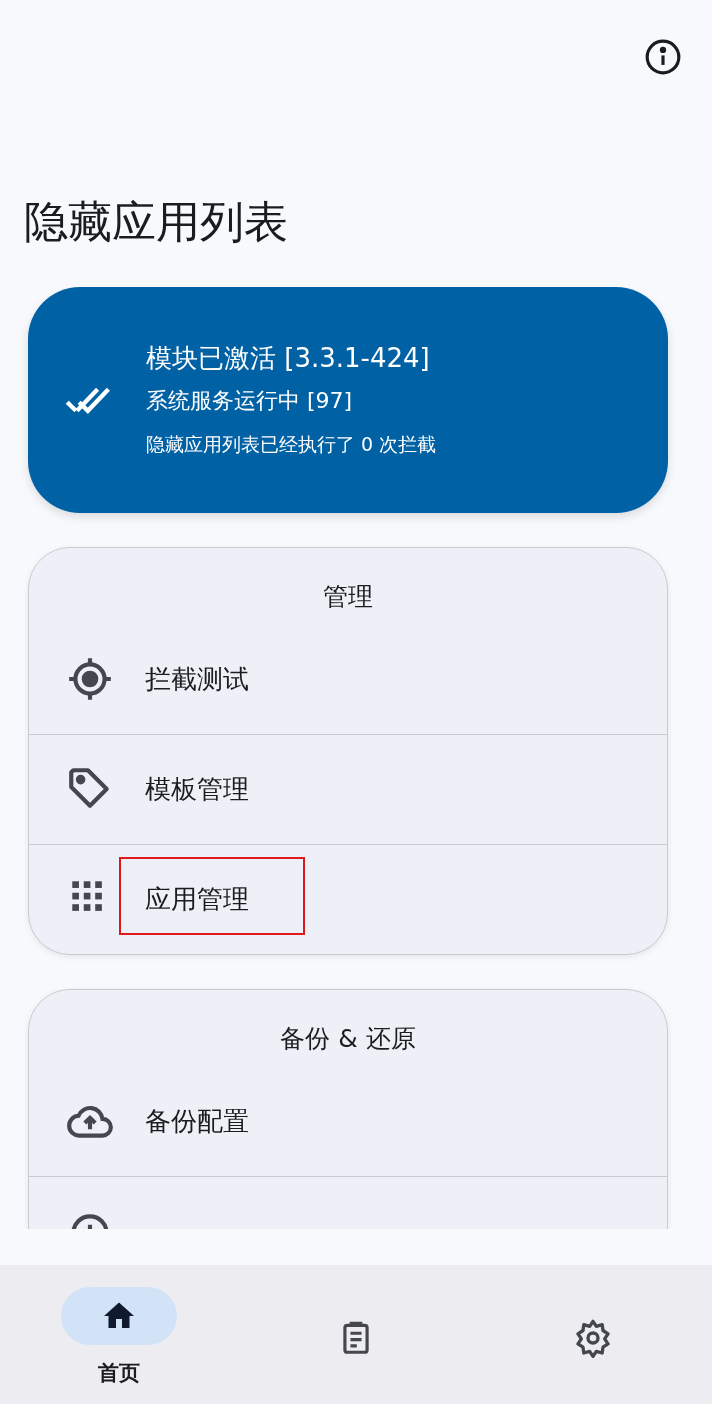  Describe the element at coordinates (348, 596) in the screenshot. I see `section-header: 管理` at that location.